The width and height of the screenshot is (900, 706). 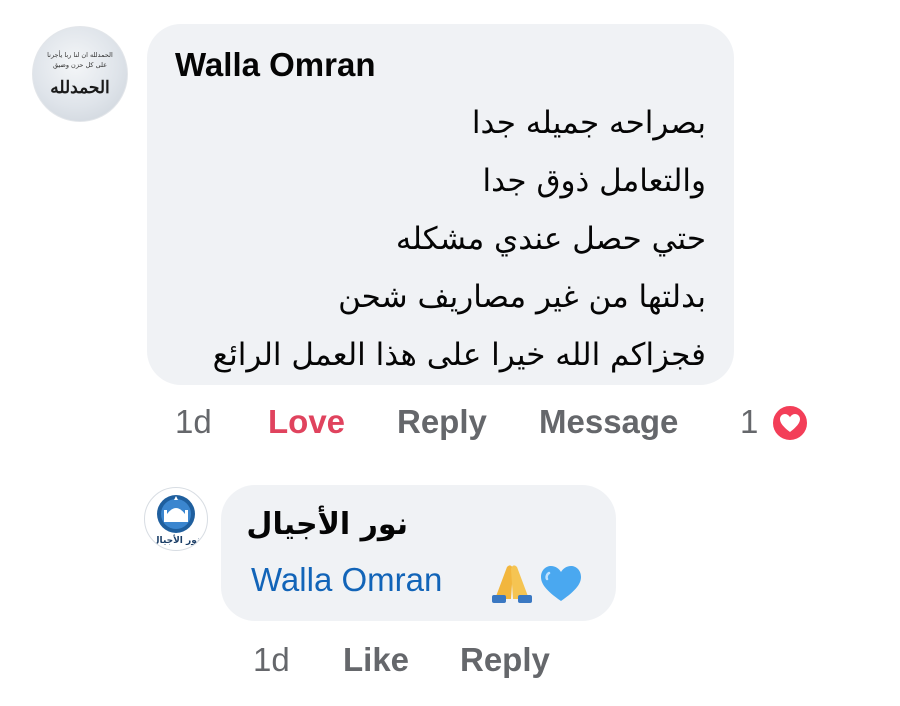 What do you see at coordinates (418, 553) in the screenshot?
I see `reply-bubble: نور الأجيال Walla Omran` at bounding box center [418, 553].